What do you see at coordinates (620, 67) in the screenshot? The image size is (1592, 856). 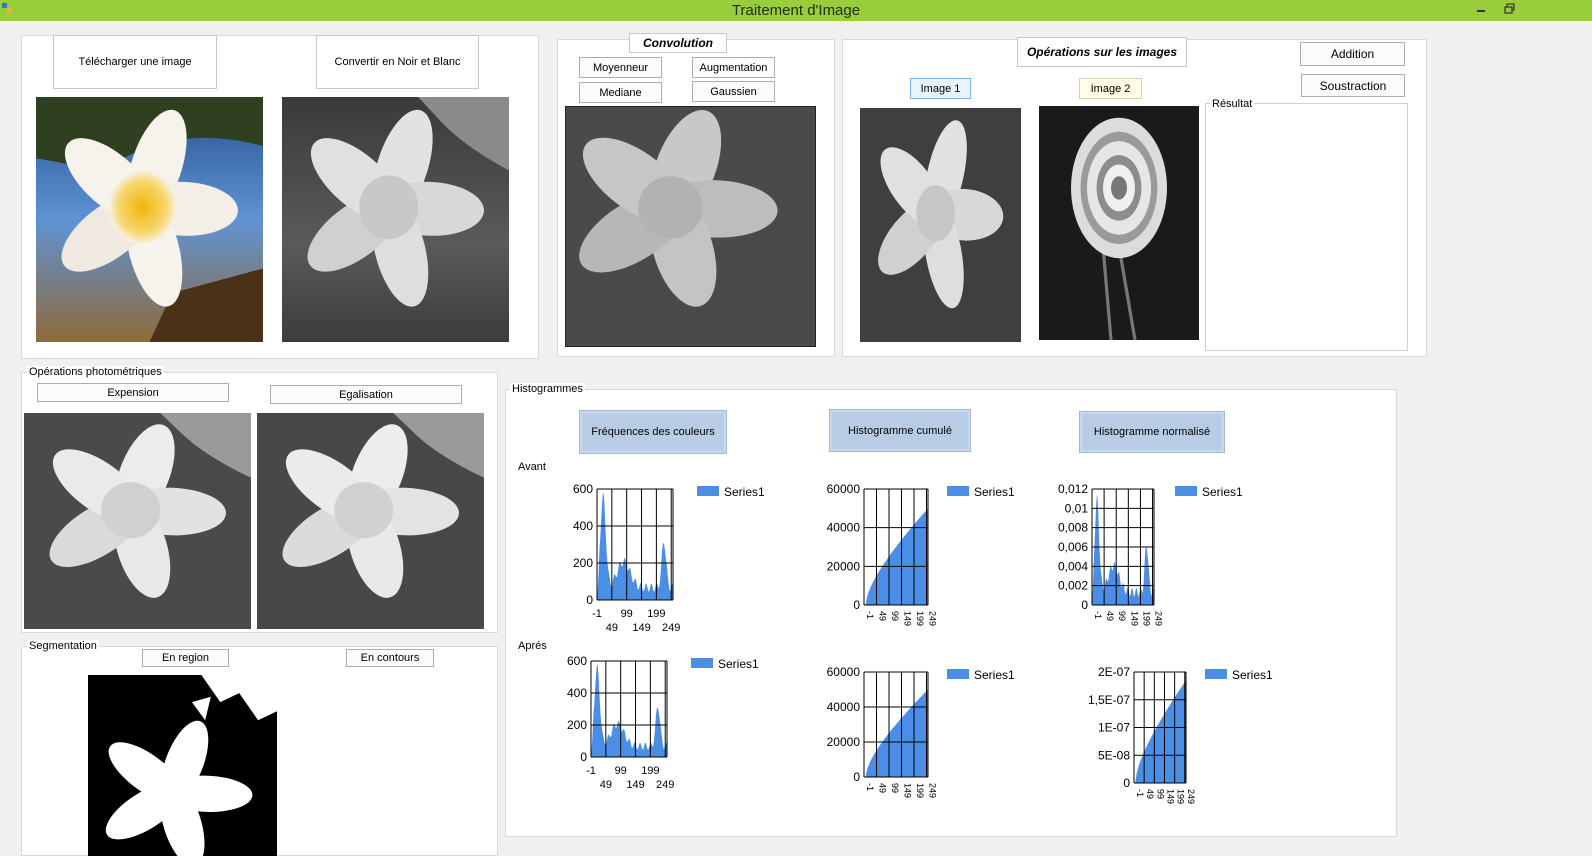 I see `moyenneur-button: Moyenneur` at bounding box center [620, 67].